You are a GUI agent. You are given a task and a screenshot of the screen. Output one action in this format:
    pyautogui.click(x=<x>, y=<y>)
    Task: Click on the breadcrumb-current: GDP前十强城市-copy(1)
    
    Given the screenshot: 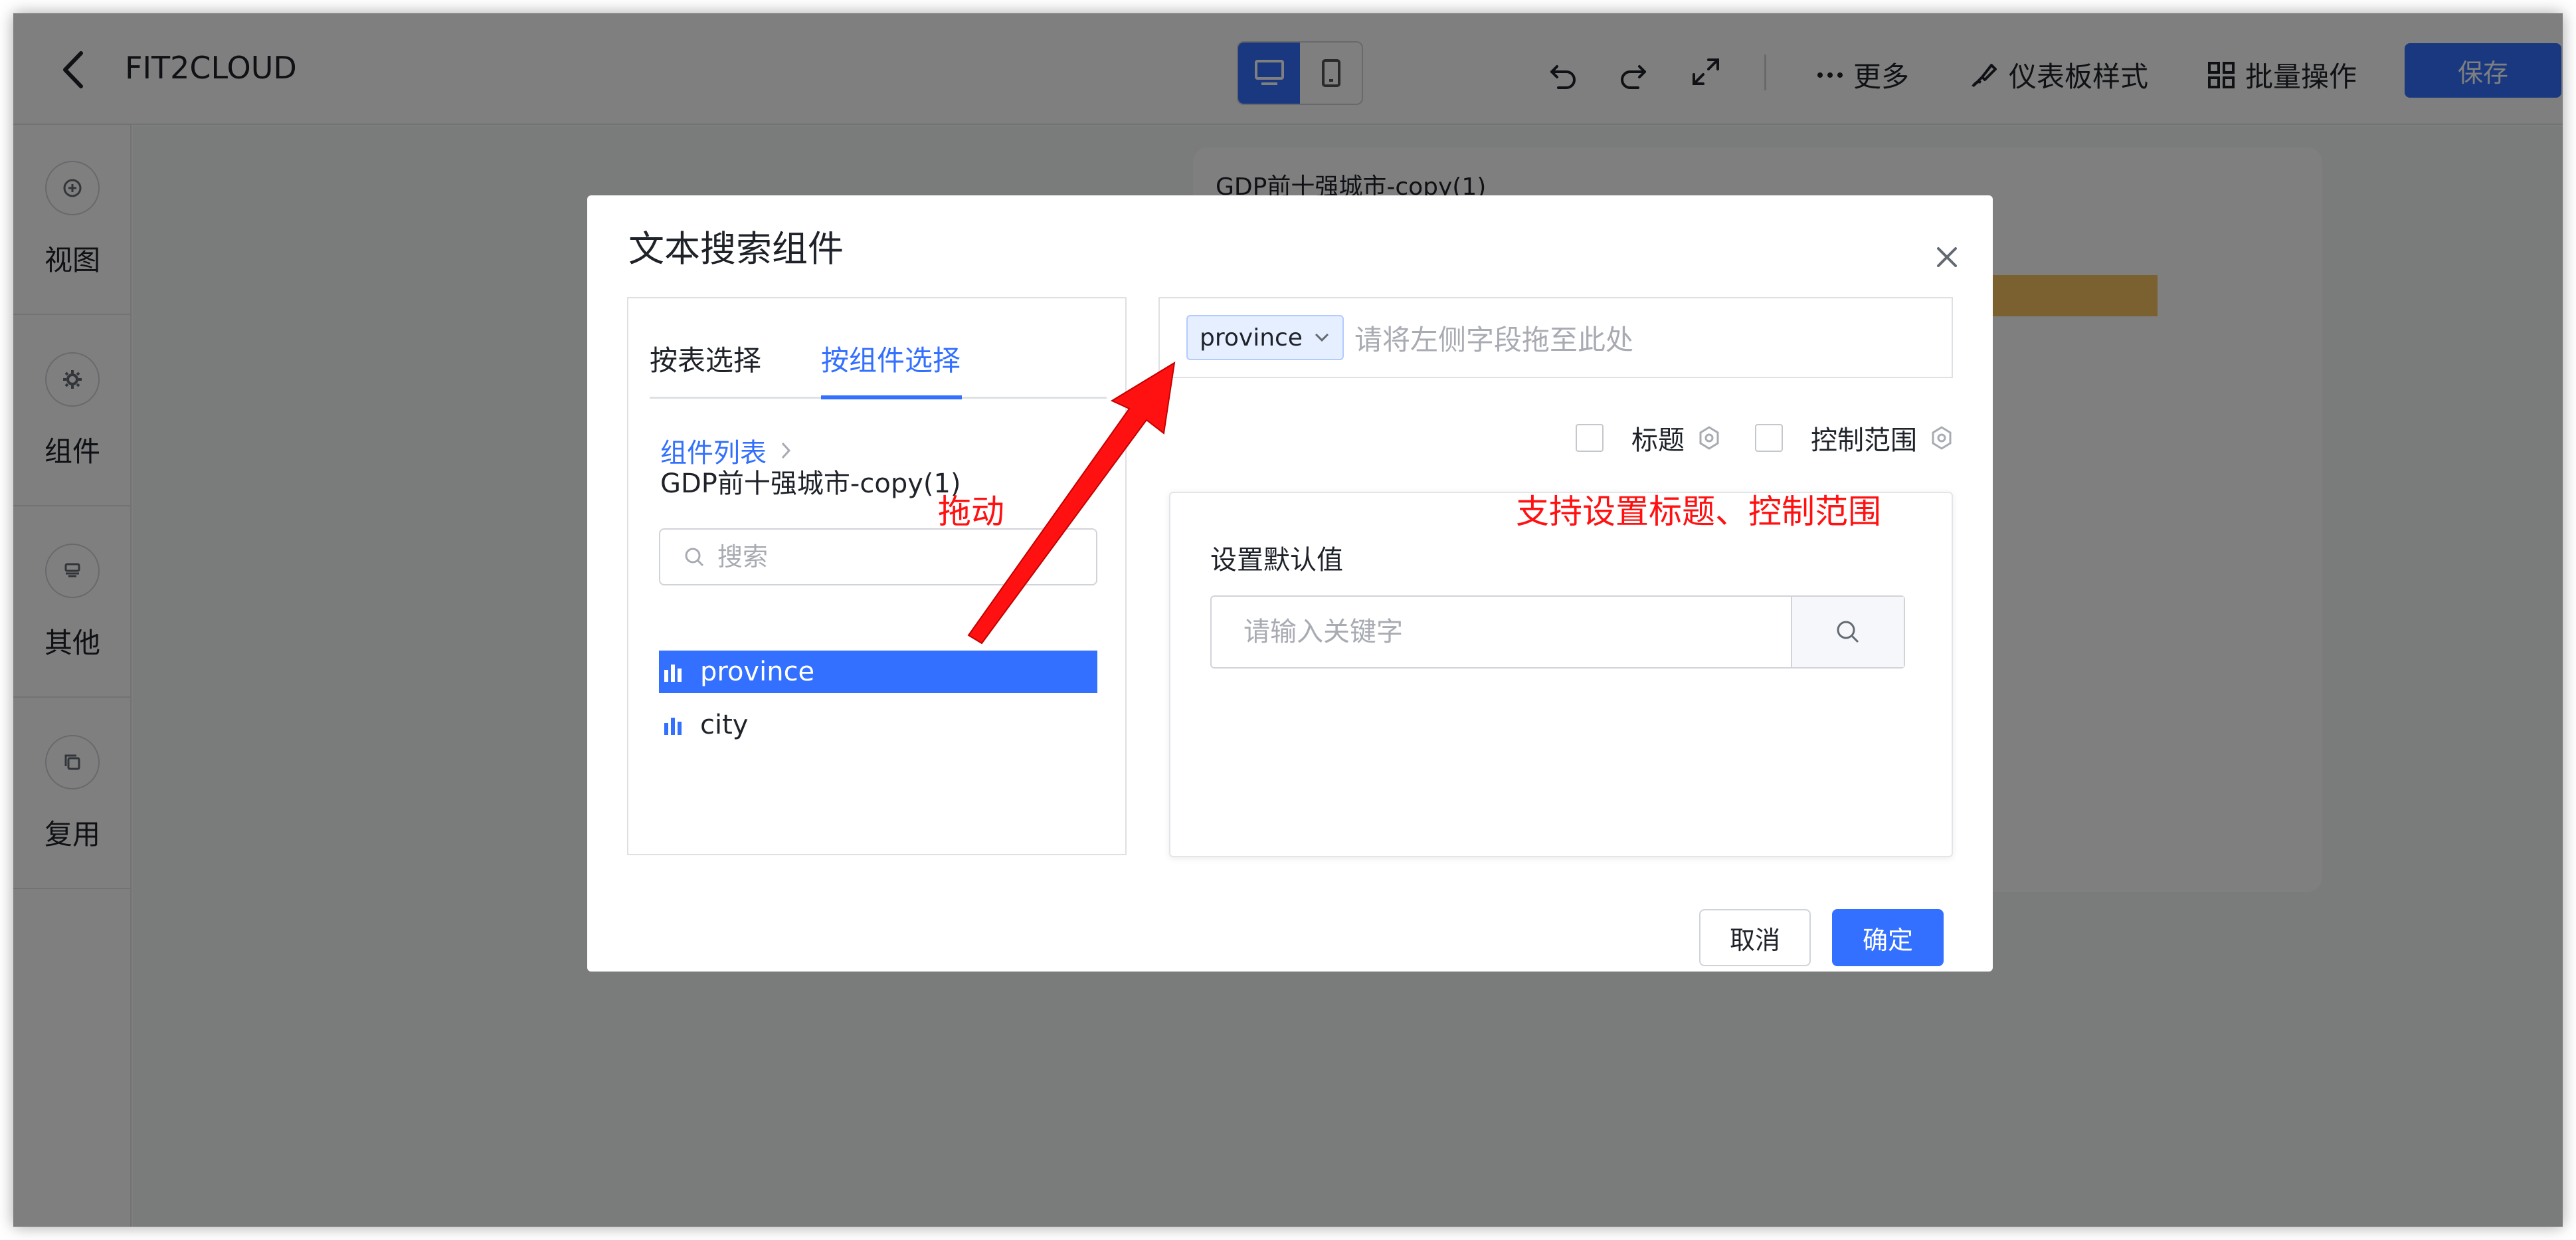 What is the action you would take?
    pyautogui.click(x=810, y=483)
    